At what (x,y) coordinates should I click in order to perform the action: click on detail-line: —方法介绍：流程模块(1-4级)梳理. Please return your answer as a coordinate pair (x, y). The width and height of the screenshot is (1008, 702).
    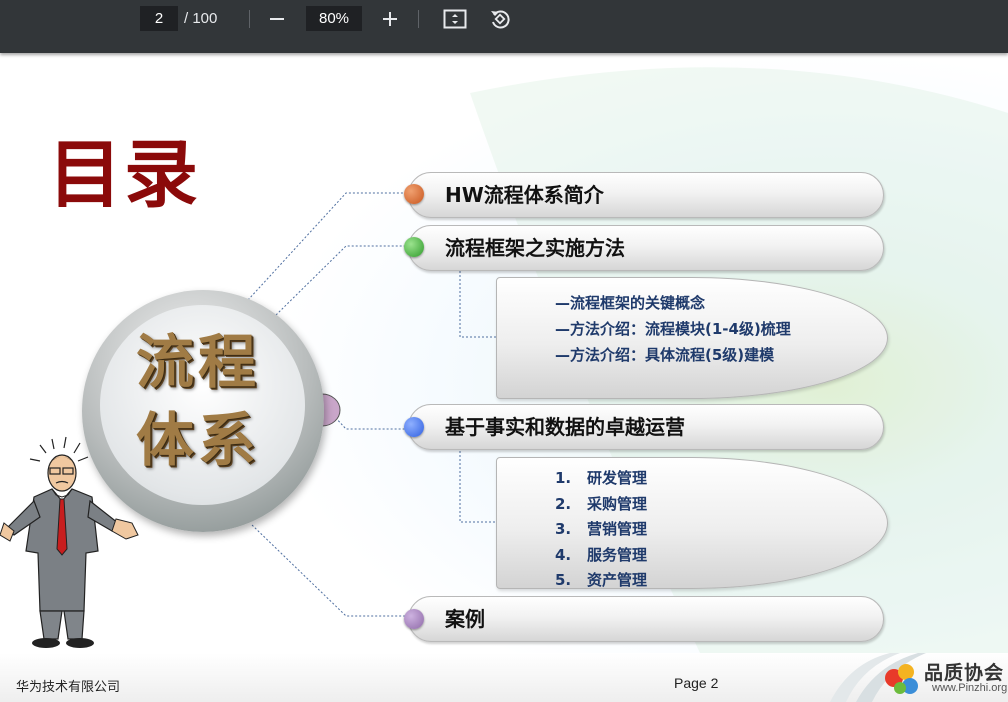
    Looking at the image, I should click on (673, 329).